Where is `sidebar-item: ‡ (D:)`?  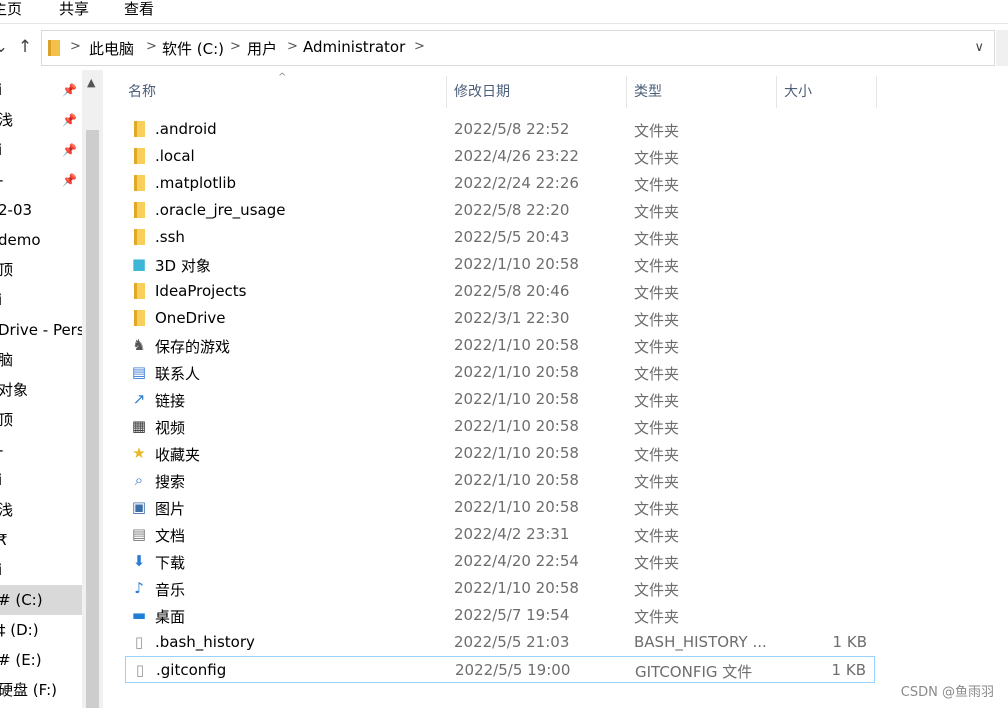 sidebar-item: ‡ (D:) is located at coordinates (41, 630).